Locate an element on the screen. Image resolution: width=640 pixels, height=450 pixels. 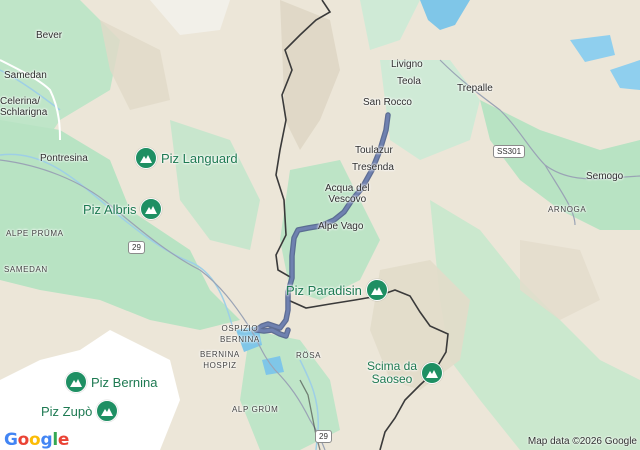
place-label-teola: Teola is located at coordinates (409, 81).